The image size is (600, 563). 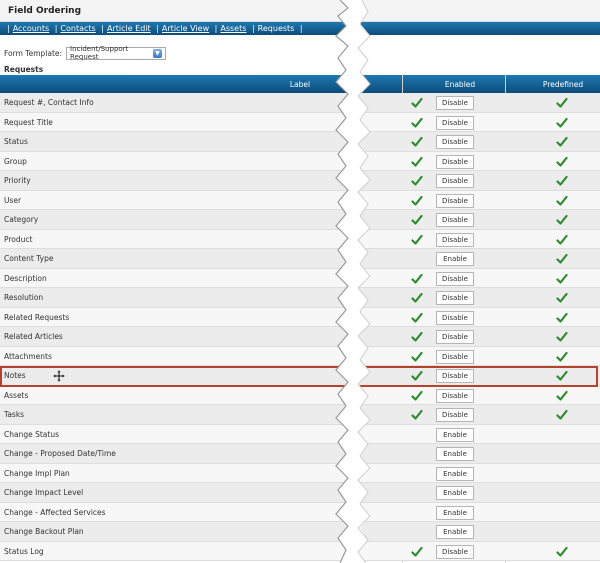 I want to click on chevron-down-icon: ▼, so click(x=157, y=53).